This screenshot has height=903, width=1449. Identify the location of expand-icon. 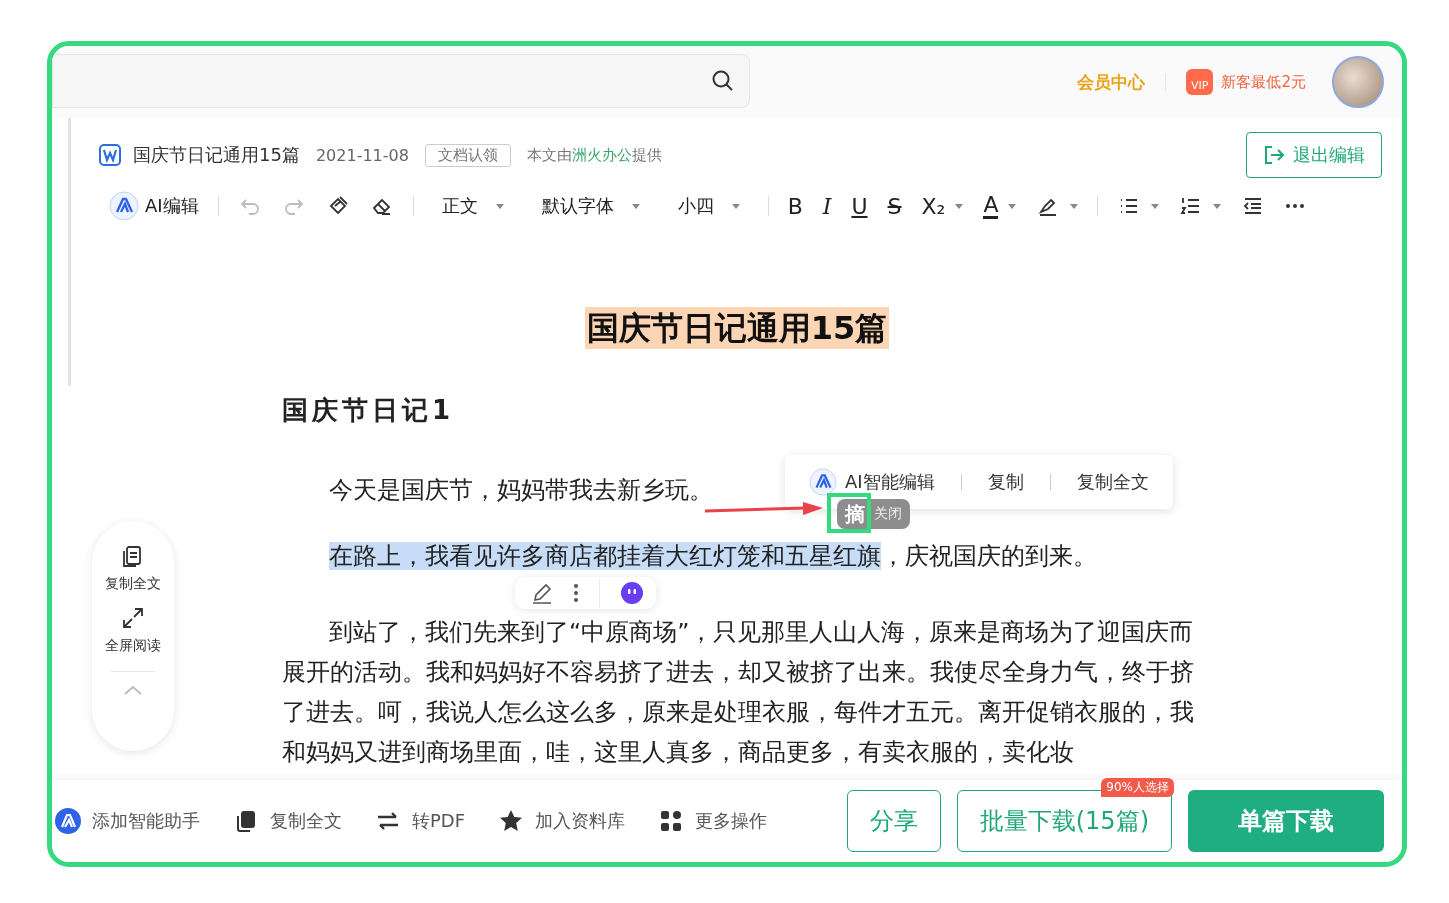
(133, 618).